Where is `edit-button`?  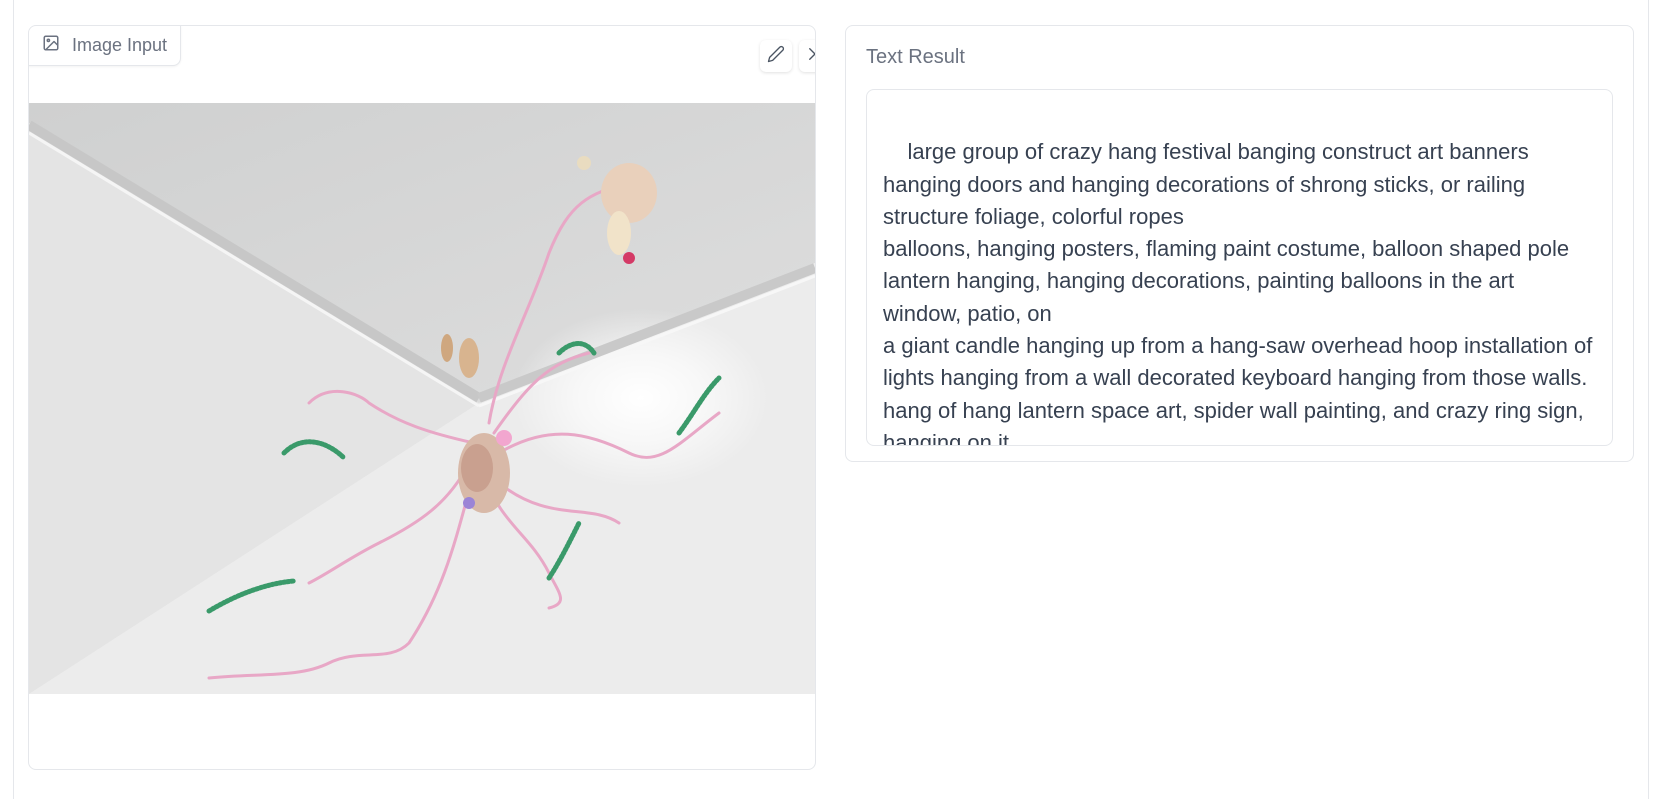 edit-button is located at coordinates (776, 56).